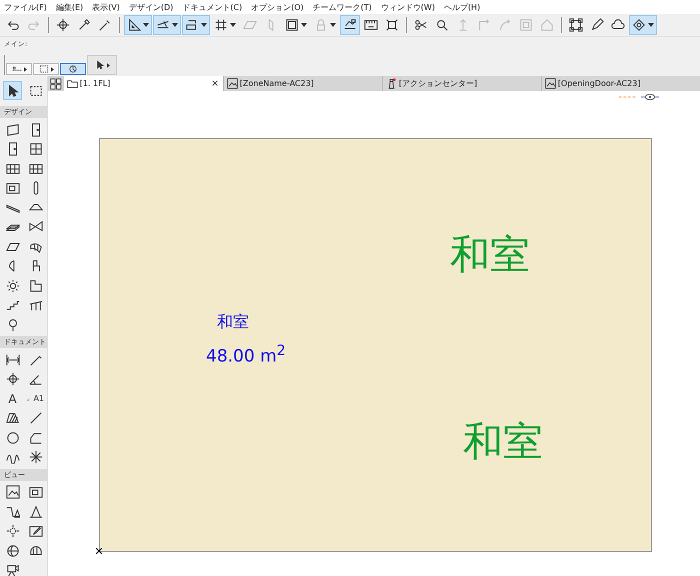 The height and width of the screenshot is (576, 700). I want to click on tab-label: [OpeningDoor-AC23], so click(600, 83).